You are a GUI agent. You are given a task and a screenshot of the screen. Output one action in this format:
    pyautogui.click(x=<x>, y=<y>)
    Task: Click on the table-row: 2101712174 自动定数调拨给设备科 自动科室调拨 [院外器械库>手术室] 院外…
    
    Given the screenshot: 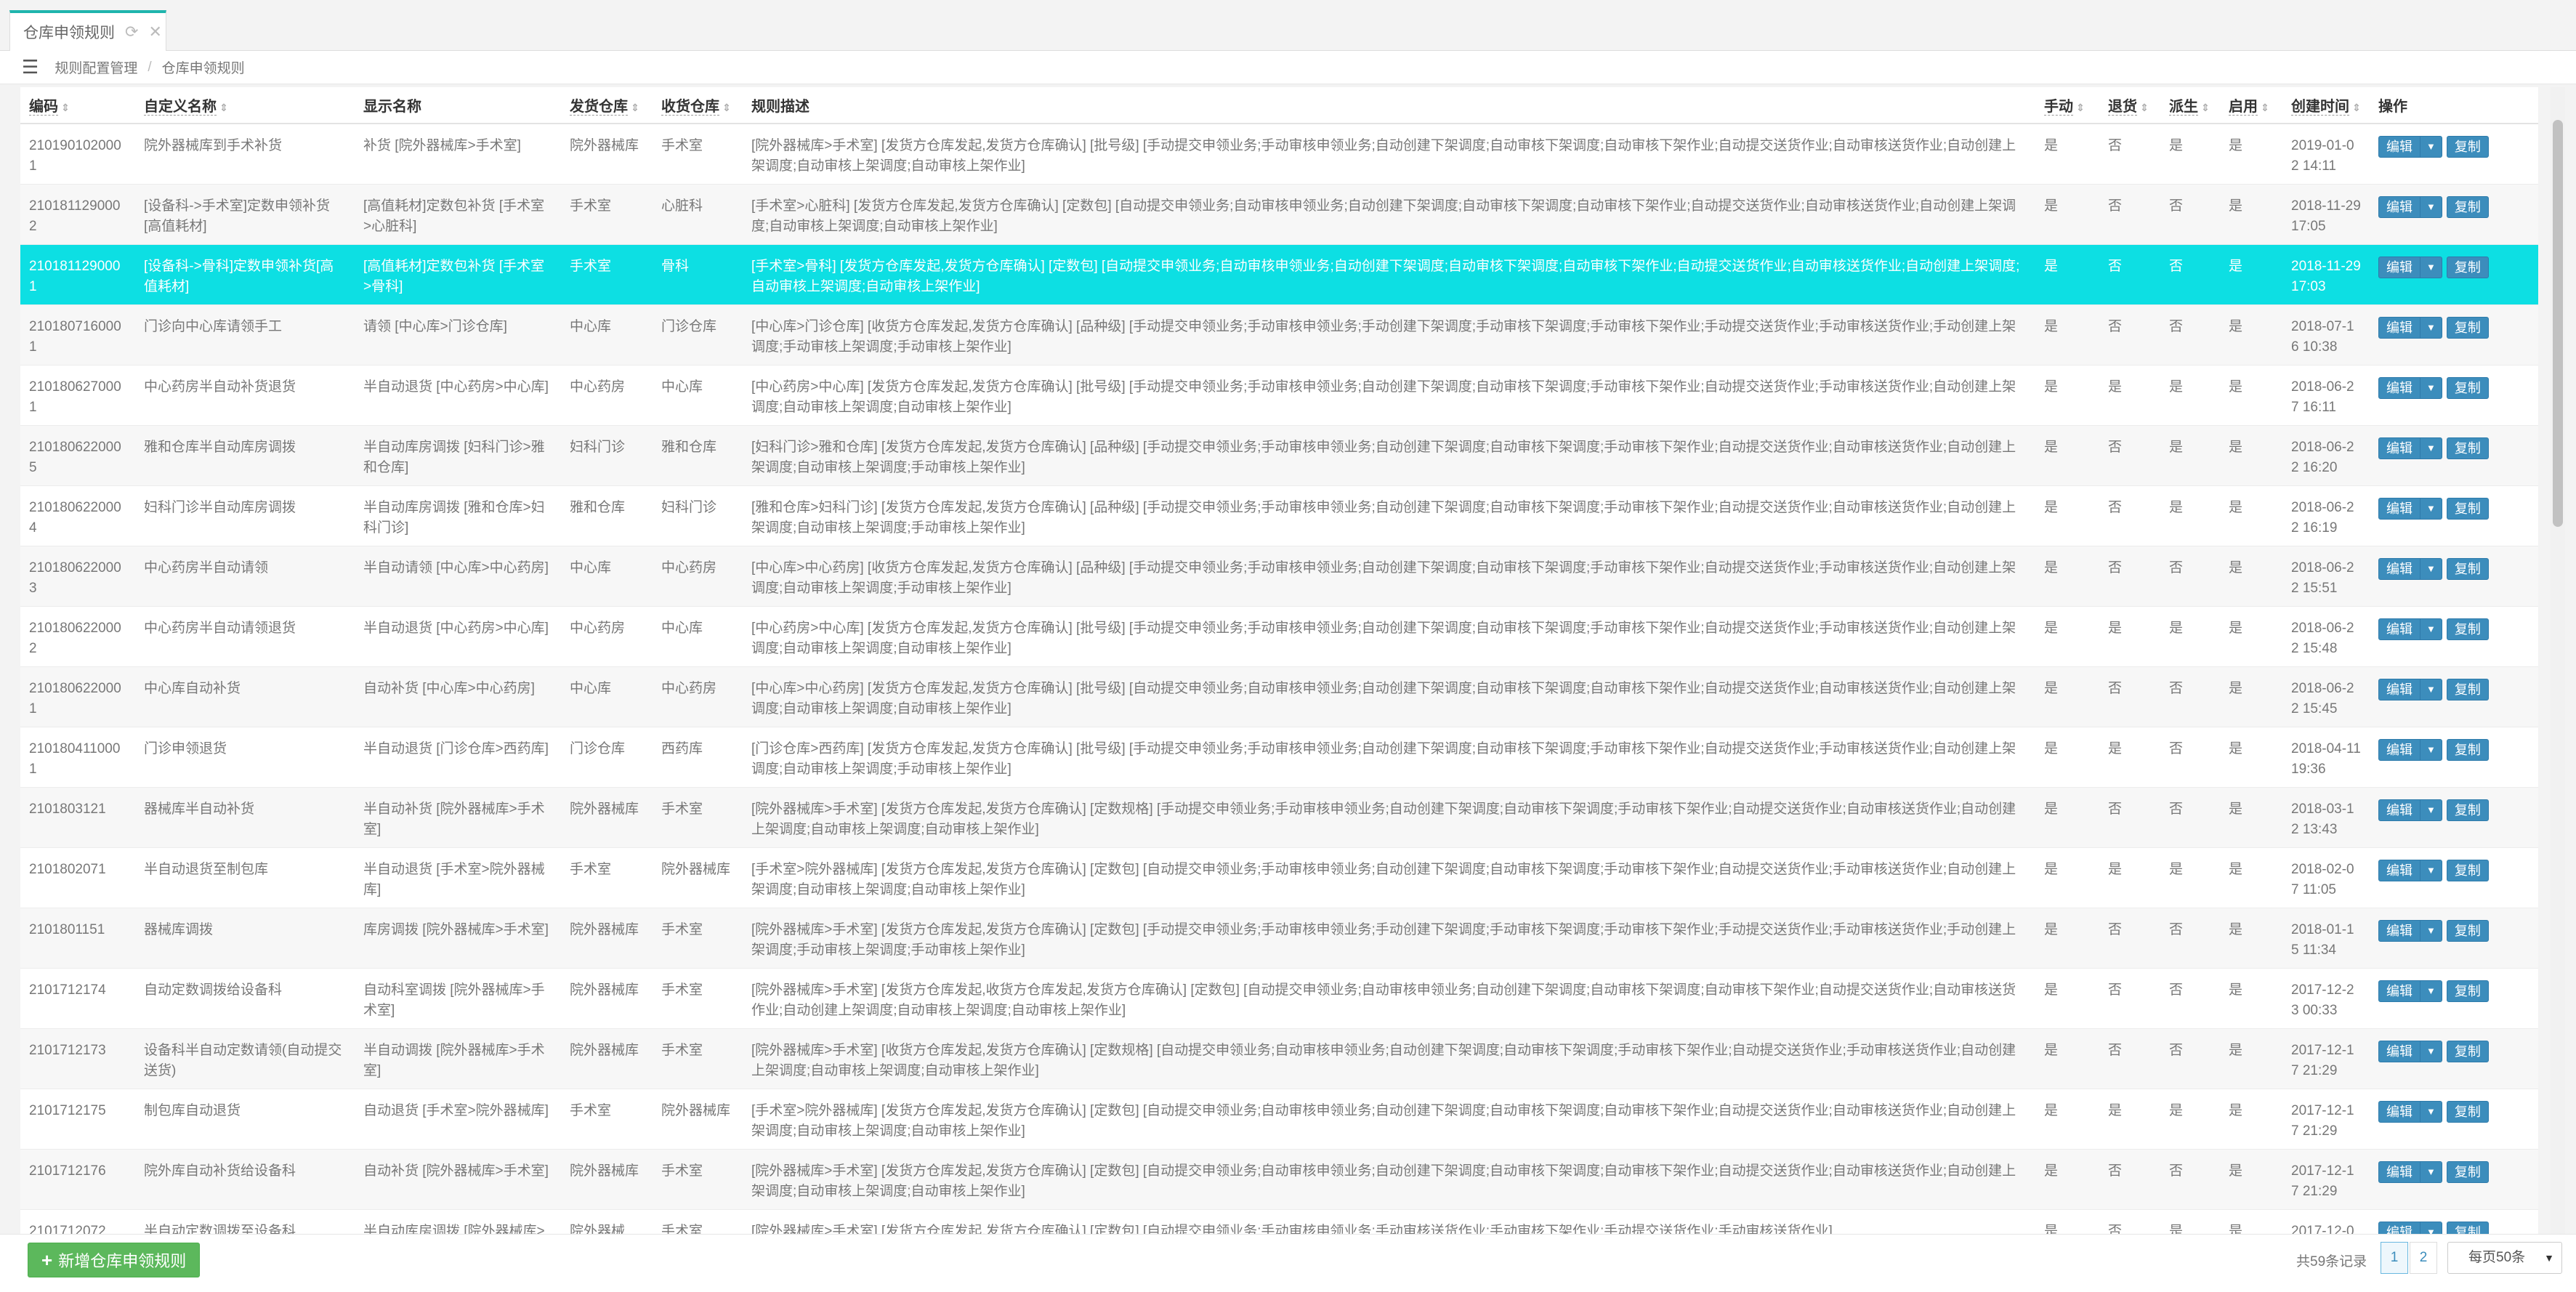 What is the action you would take?
    pyautogui.click(x=1279, y=998)
    